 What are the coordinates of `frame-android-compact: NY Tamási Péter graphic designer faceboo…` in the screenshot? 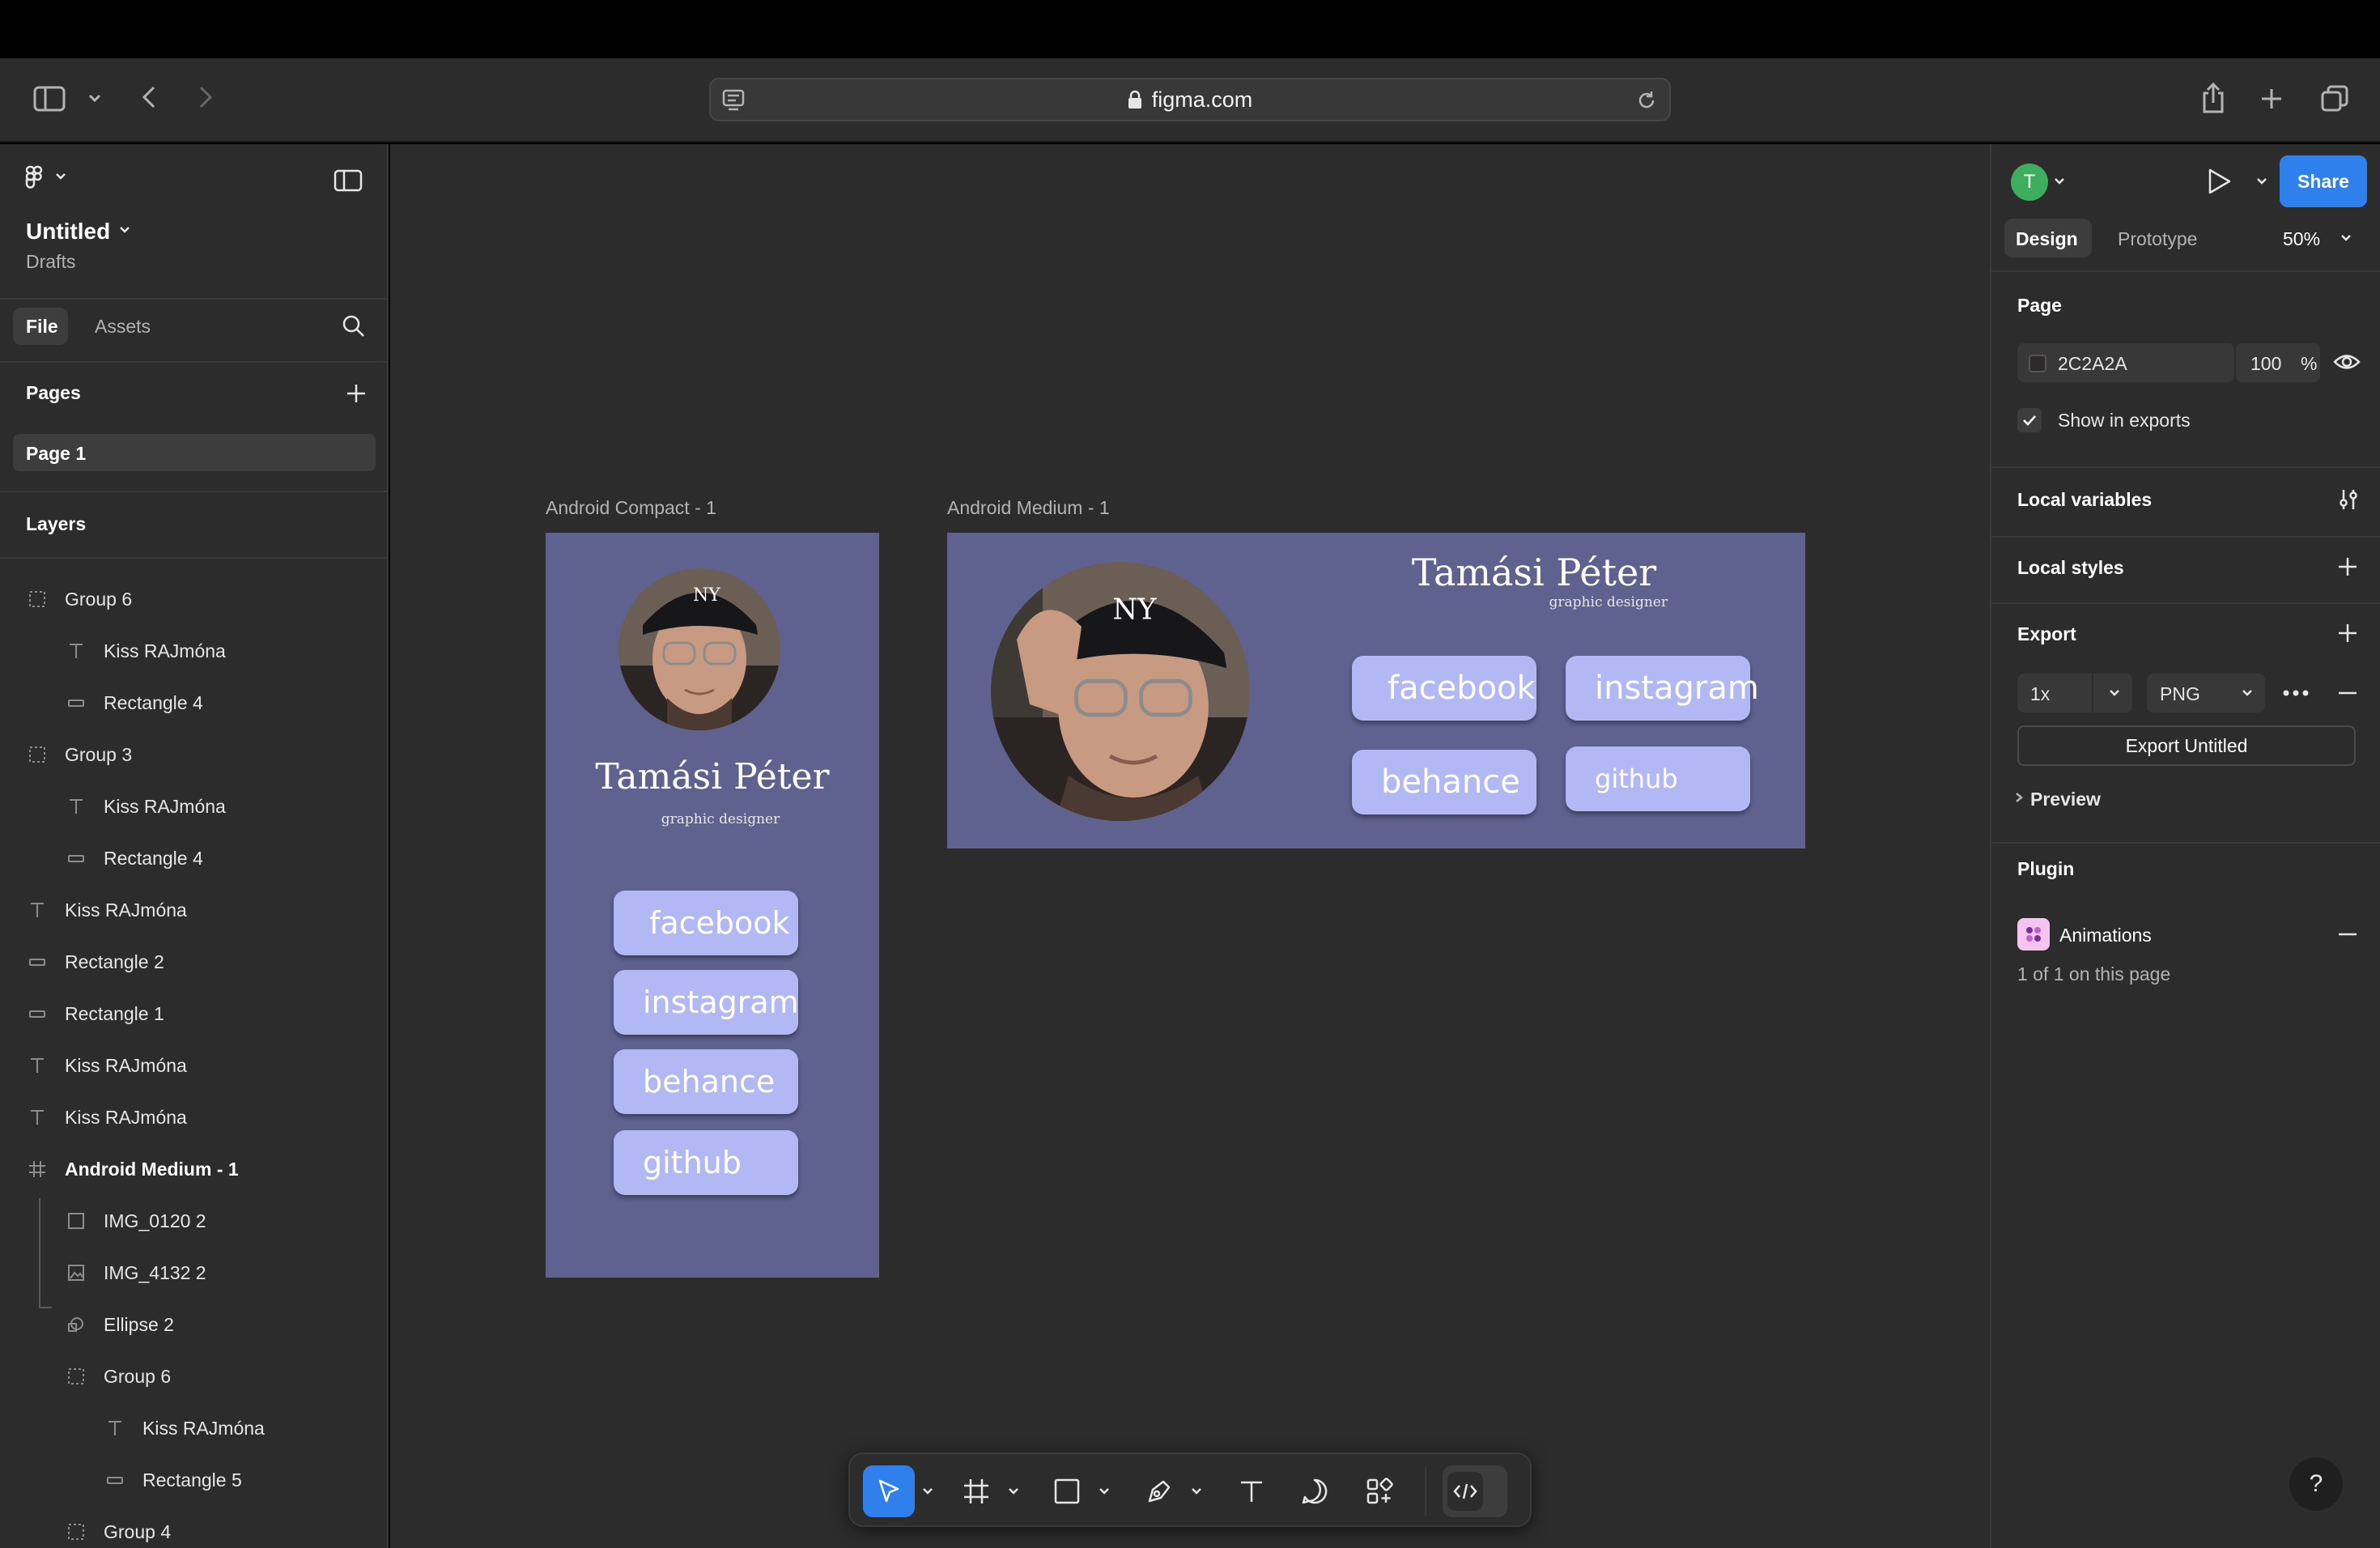 It's located at (713, 906).